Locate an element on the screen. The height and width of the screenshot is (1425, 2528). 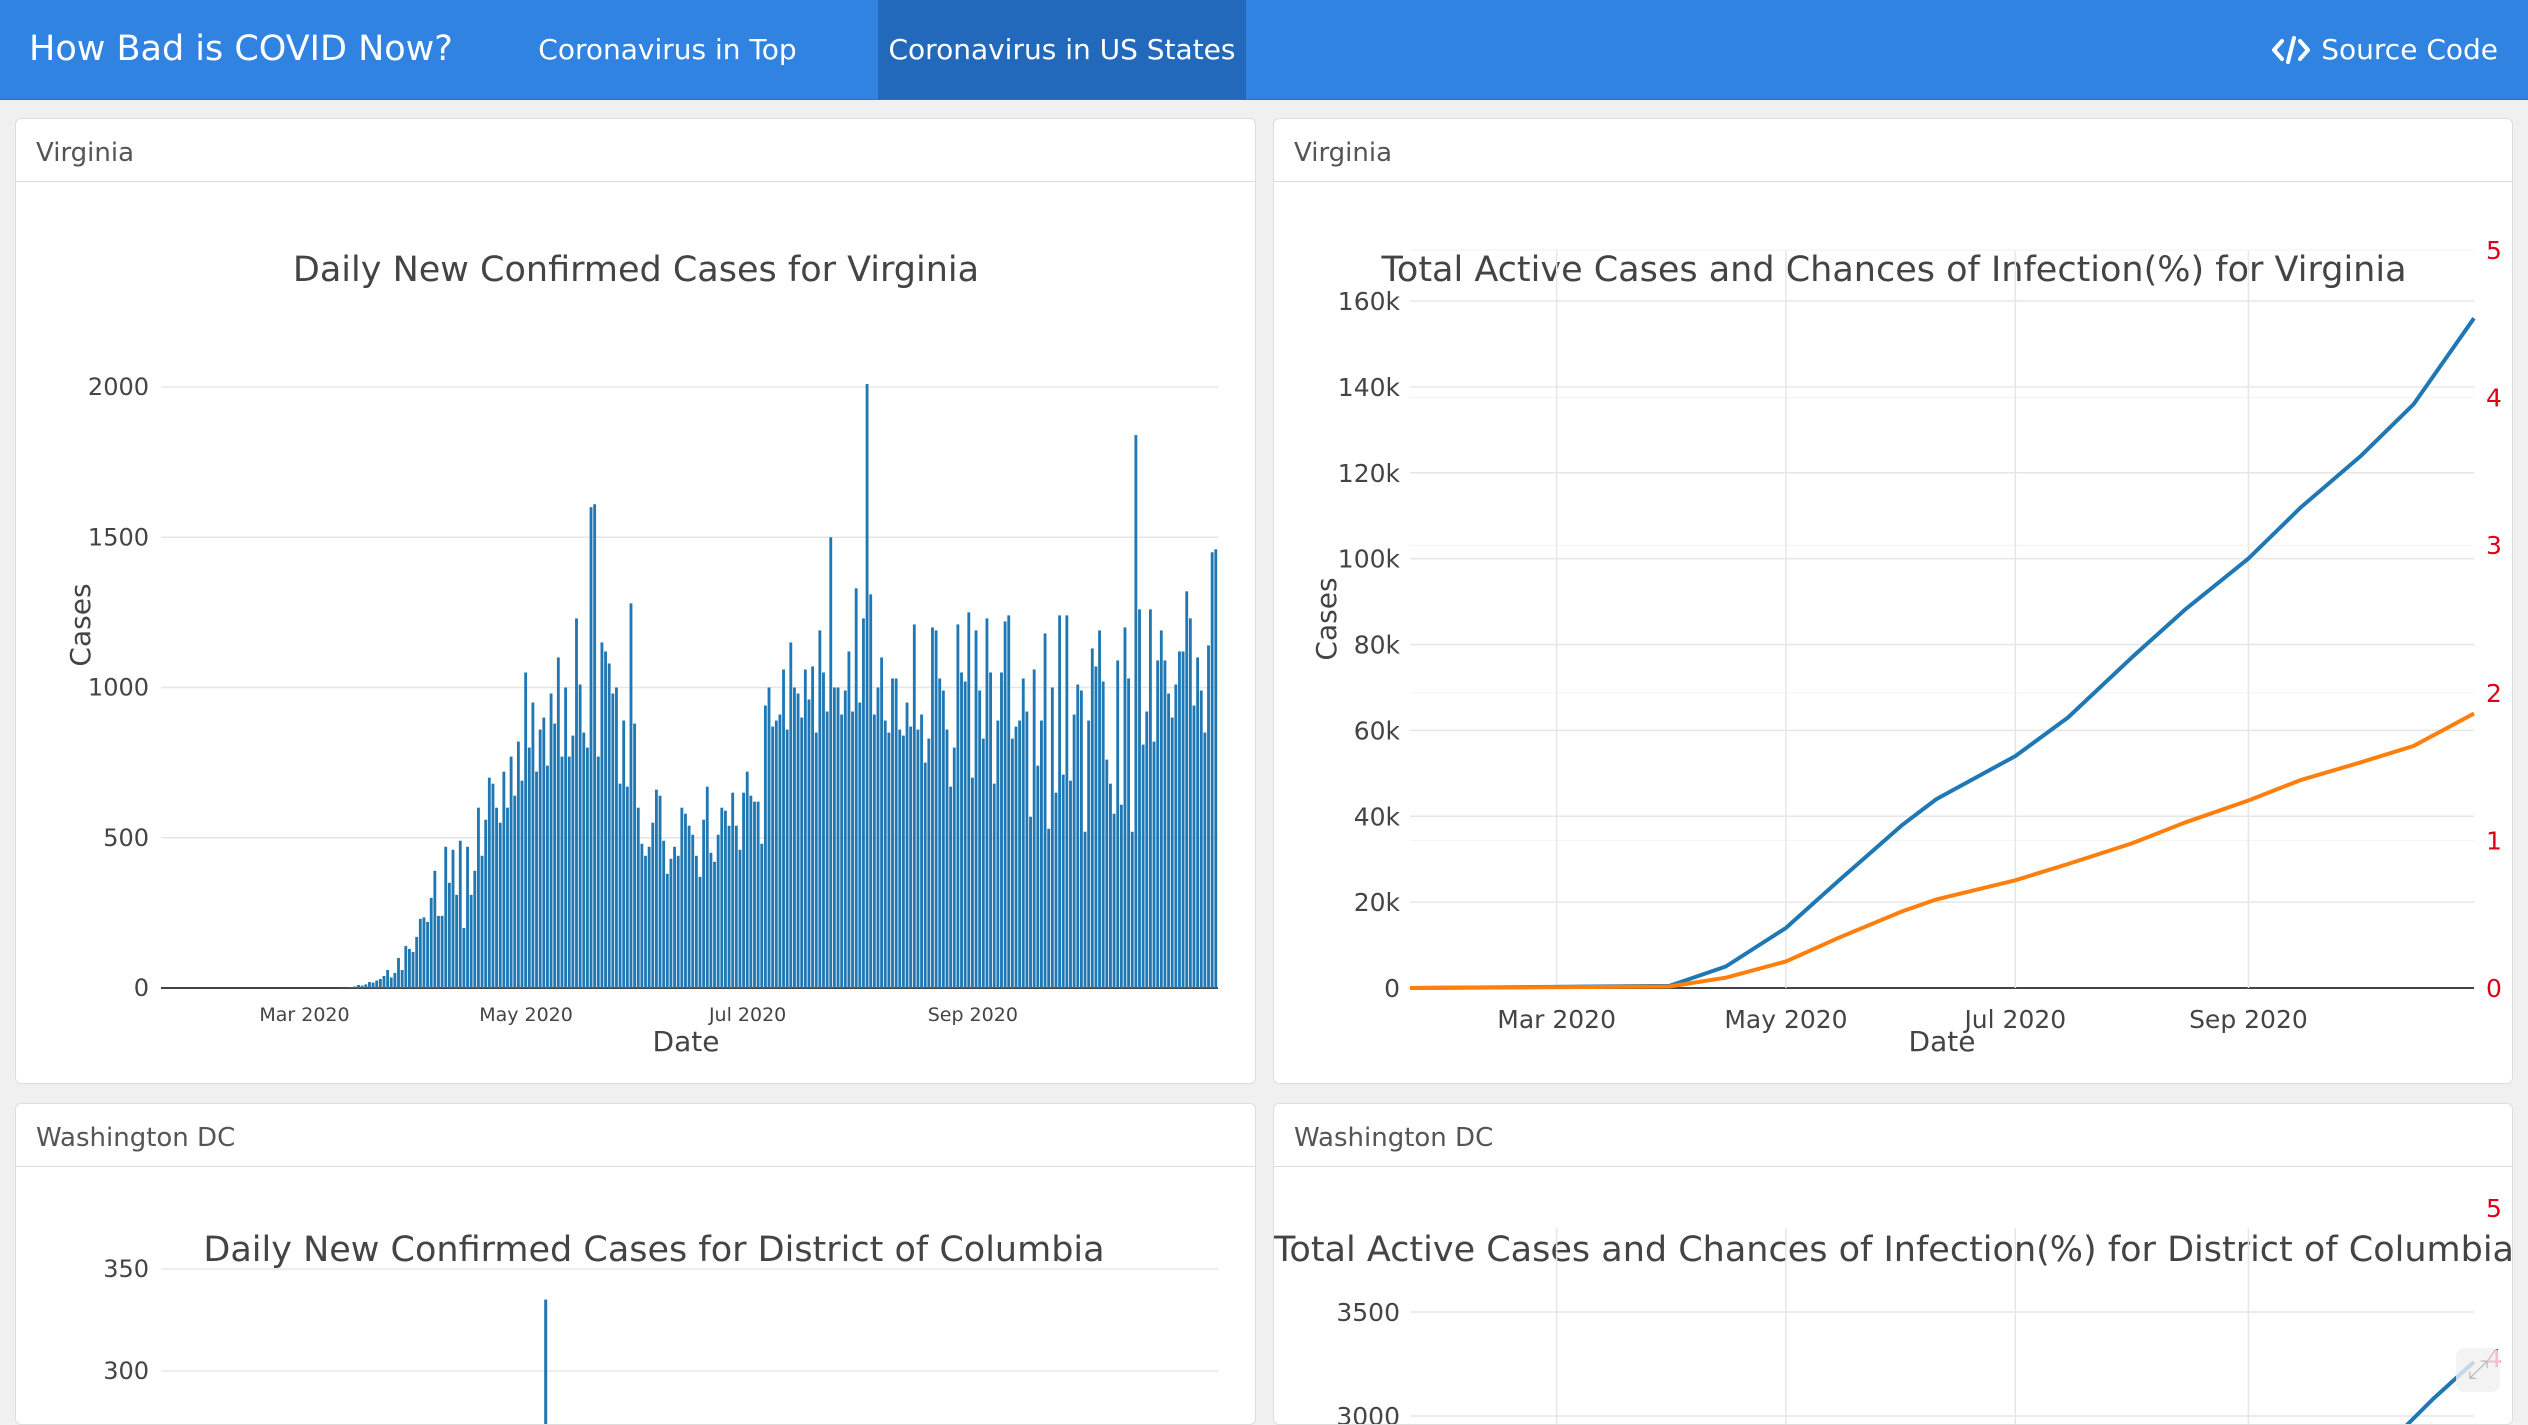
y-tick-label: 160k is located at coordinates (1369, 301).